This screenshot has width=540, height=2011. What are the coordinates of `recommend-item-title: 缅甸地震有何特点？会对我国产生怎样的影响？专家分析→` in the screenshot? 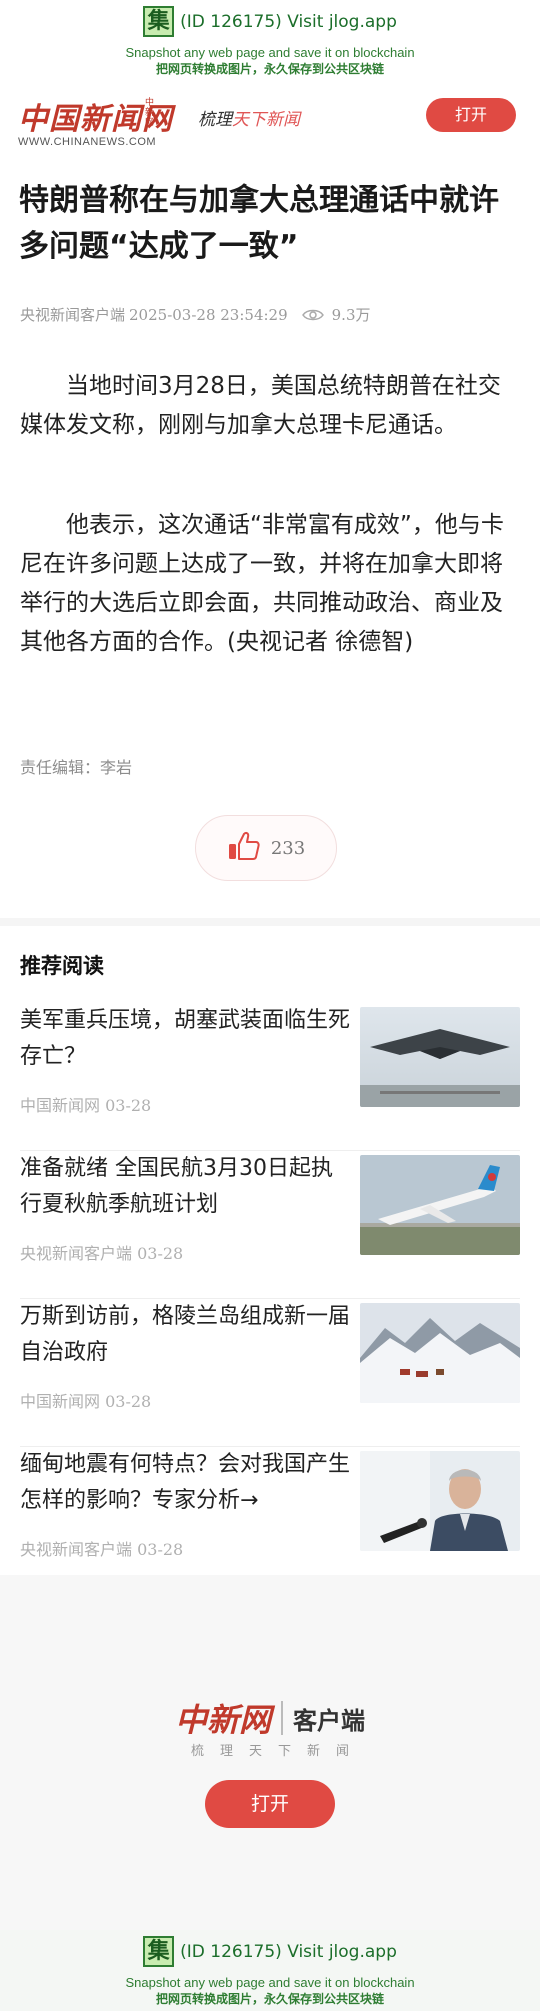 It's located at (185, 1483).